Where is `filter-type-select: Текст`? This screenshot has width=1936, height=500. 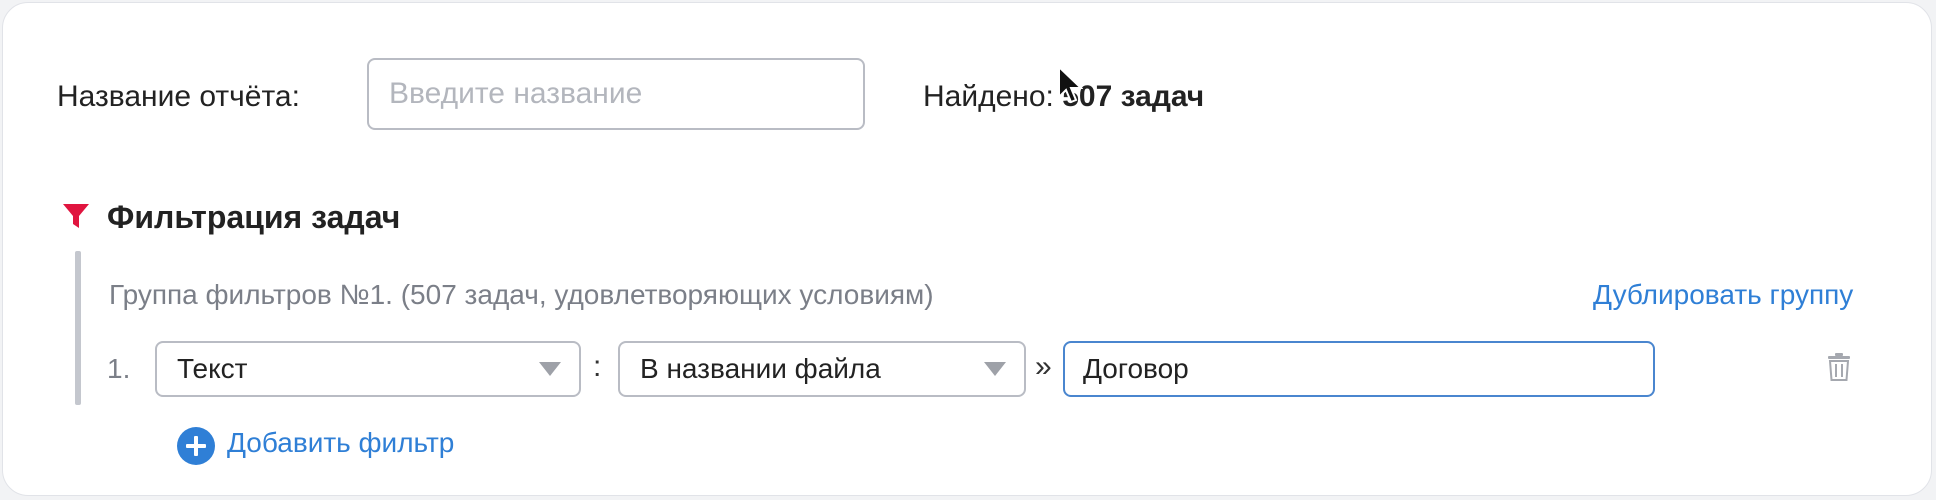
filter-type-select: Текст is located at coordinates (368, 369).